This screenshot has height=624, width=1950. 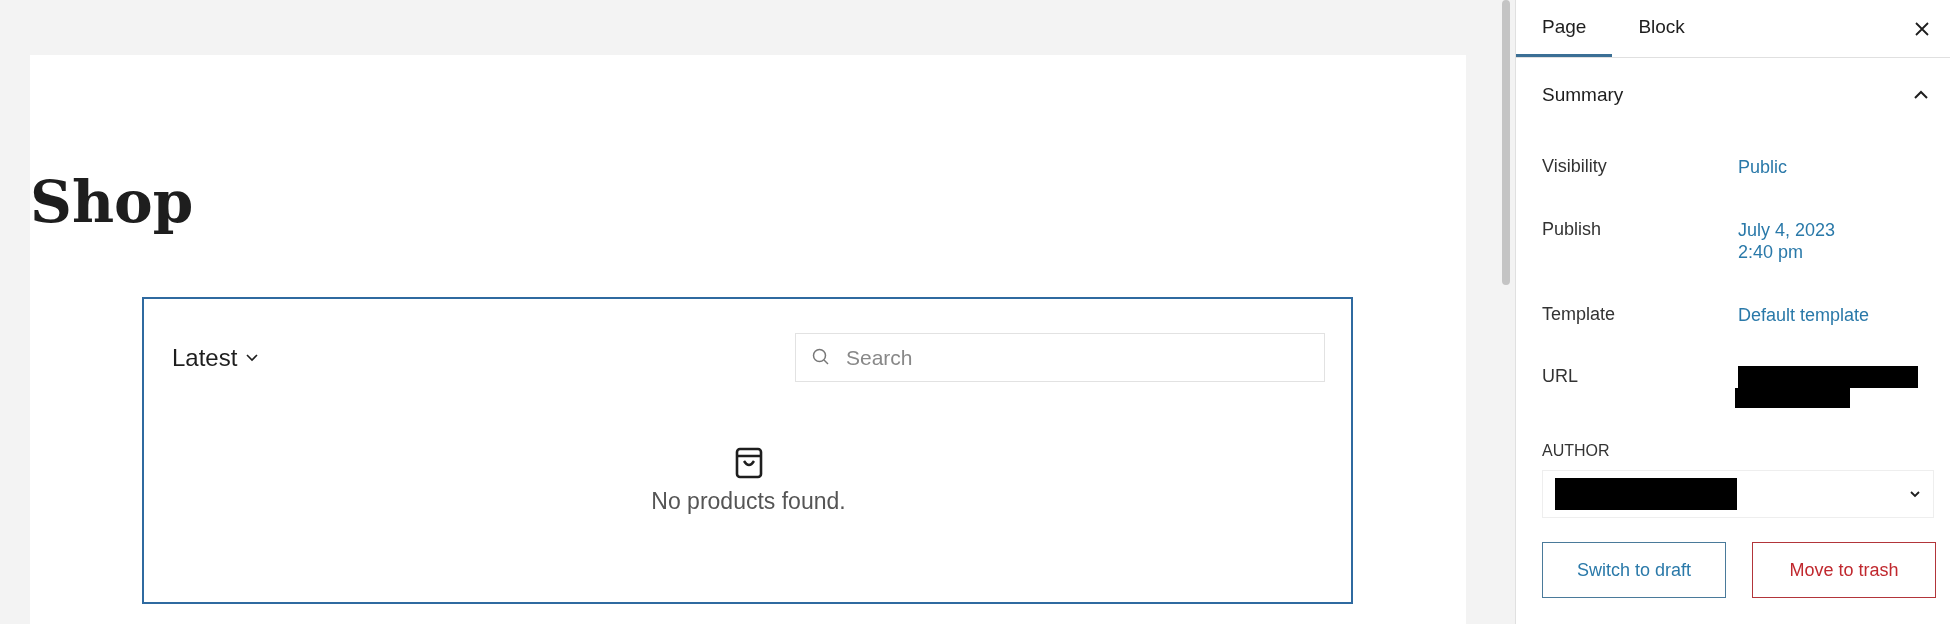 I want to click on search-field: Search, so click(x=1060, y=357).